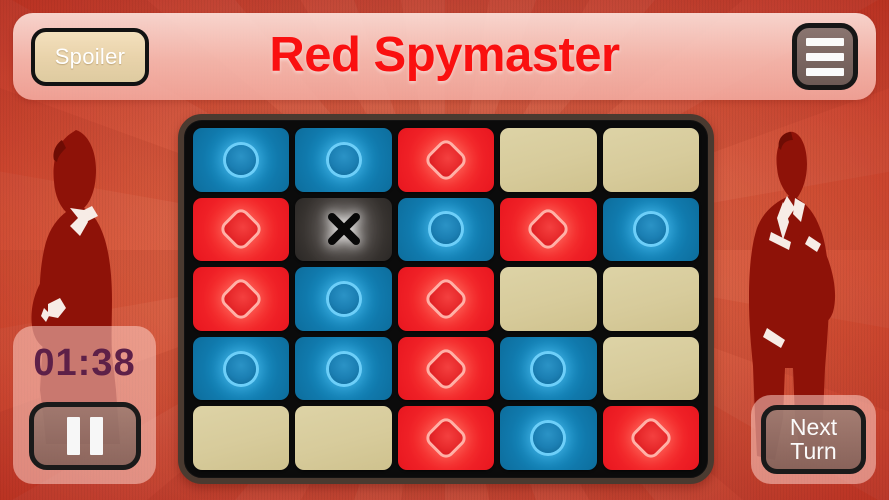  What do you see at coordinates (813, 427) in the screenshot?
I see `next-turn-label-line1: Next` at bounding box center [813, 427].